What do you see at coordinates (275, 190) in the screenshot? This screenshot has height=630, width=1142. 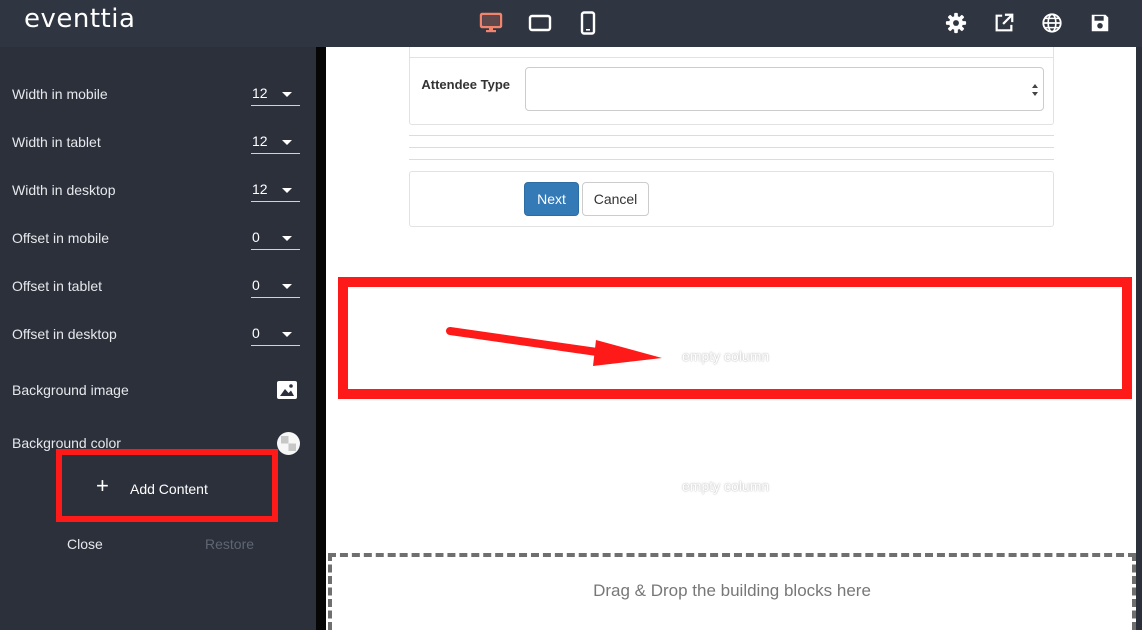 I see `width-desktop-select: 12` at bounding box center [275, 190].